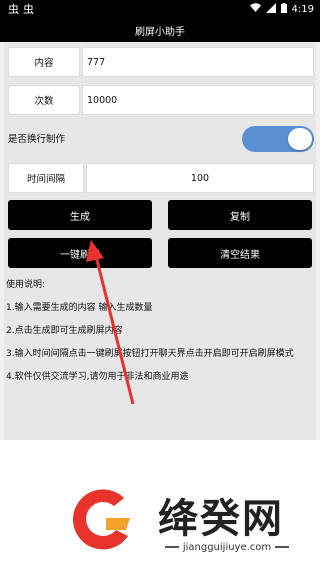 This screenshot has height=568, width=320. I want to click on instructions-title: 使用说明:, so click(26, 285).